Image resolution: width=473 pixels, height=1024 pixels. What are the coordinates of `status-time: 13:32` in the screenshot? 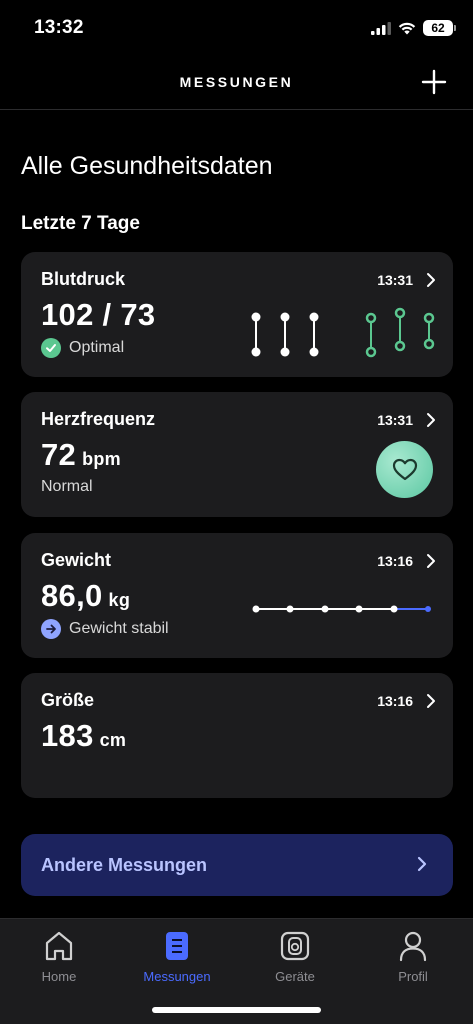 It's located at (59, 27).